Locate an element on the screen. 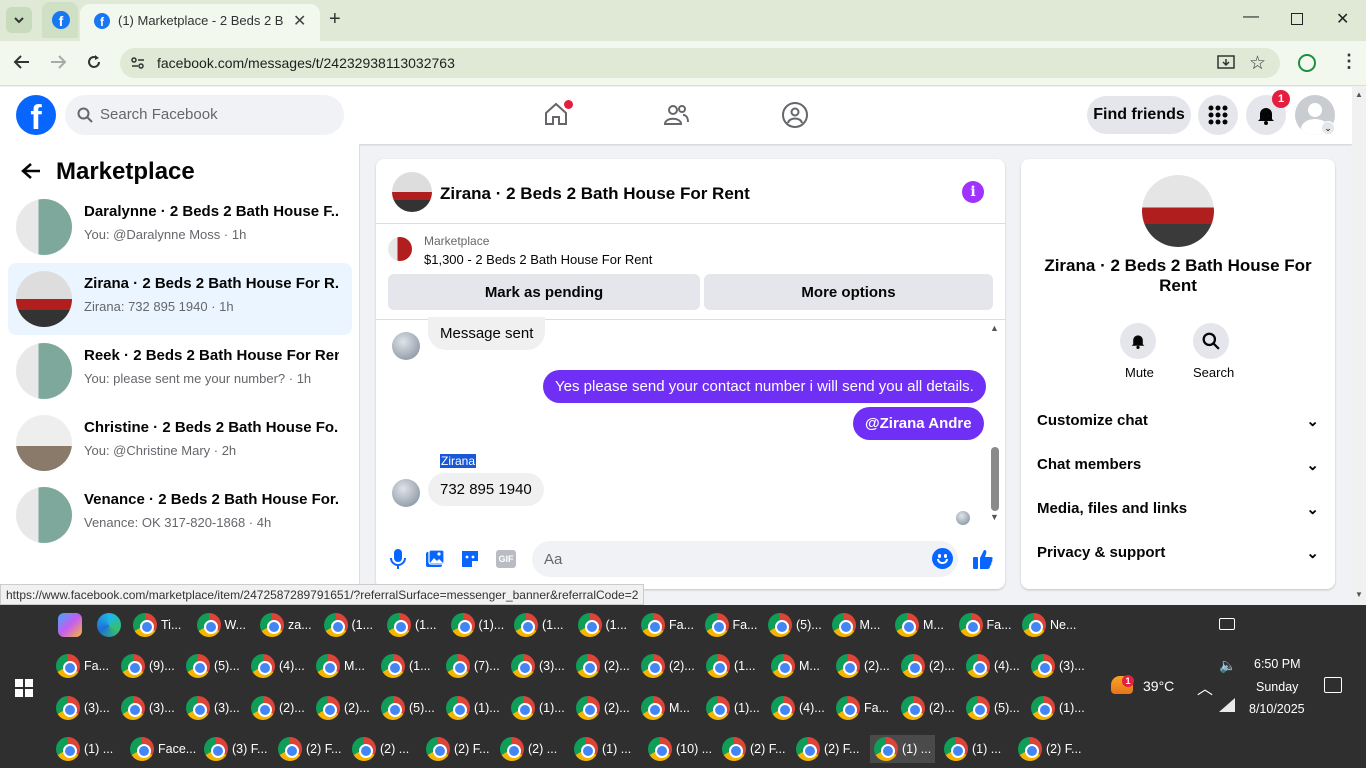  info-icon: i is located at coordinates (973, 192).